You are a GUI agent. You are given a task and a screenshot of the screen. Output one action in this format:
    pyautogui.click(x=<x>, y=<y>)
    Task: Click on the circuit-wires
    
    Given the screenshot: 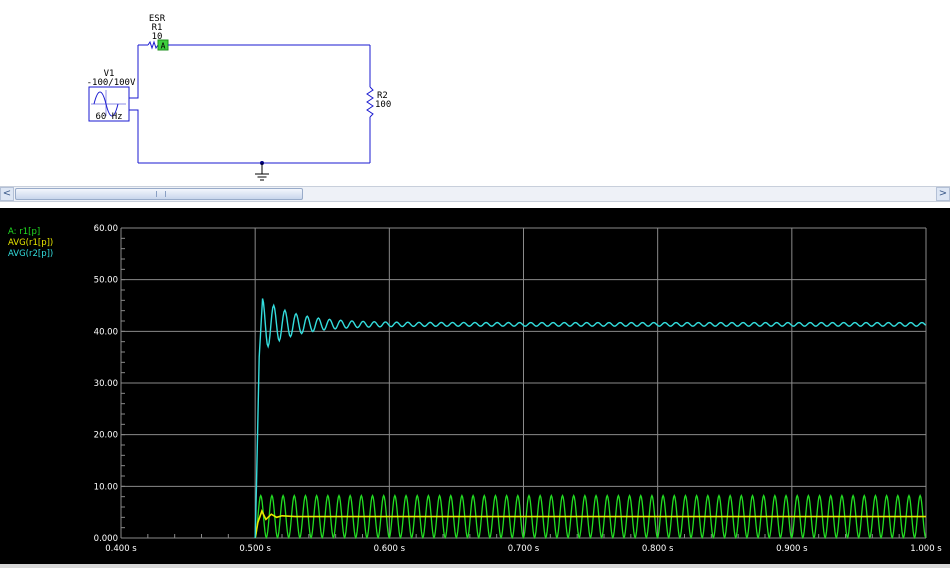 What is the action you would take?
    pyautogui.click(x=250, y=104)
    